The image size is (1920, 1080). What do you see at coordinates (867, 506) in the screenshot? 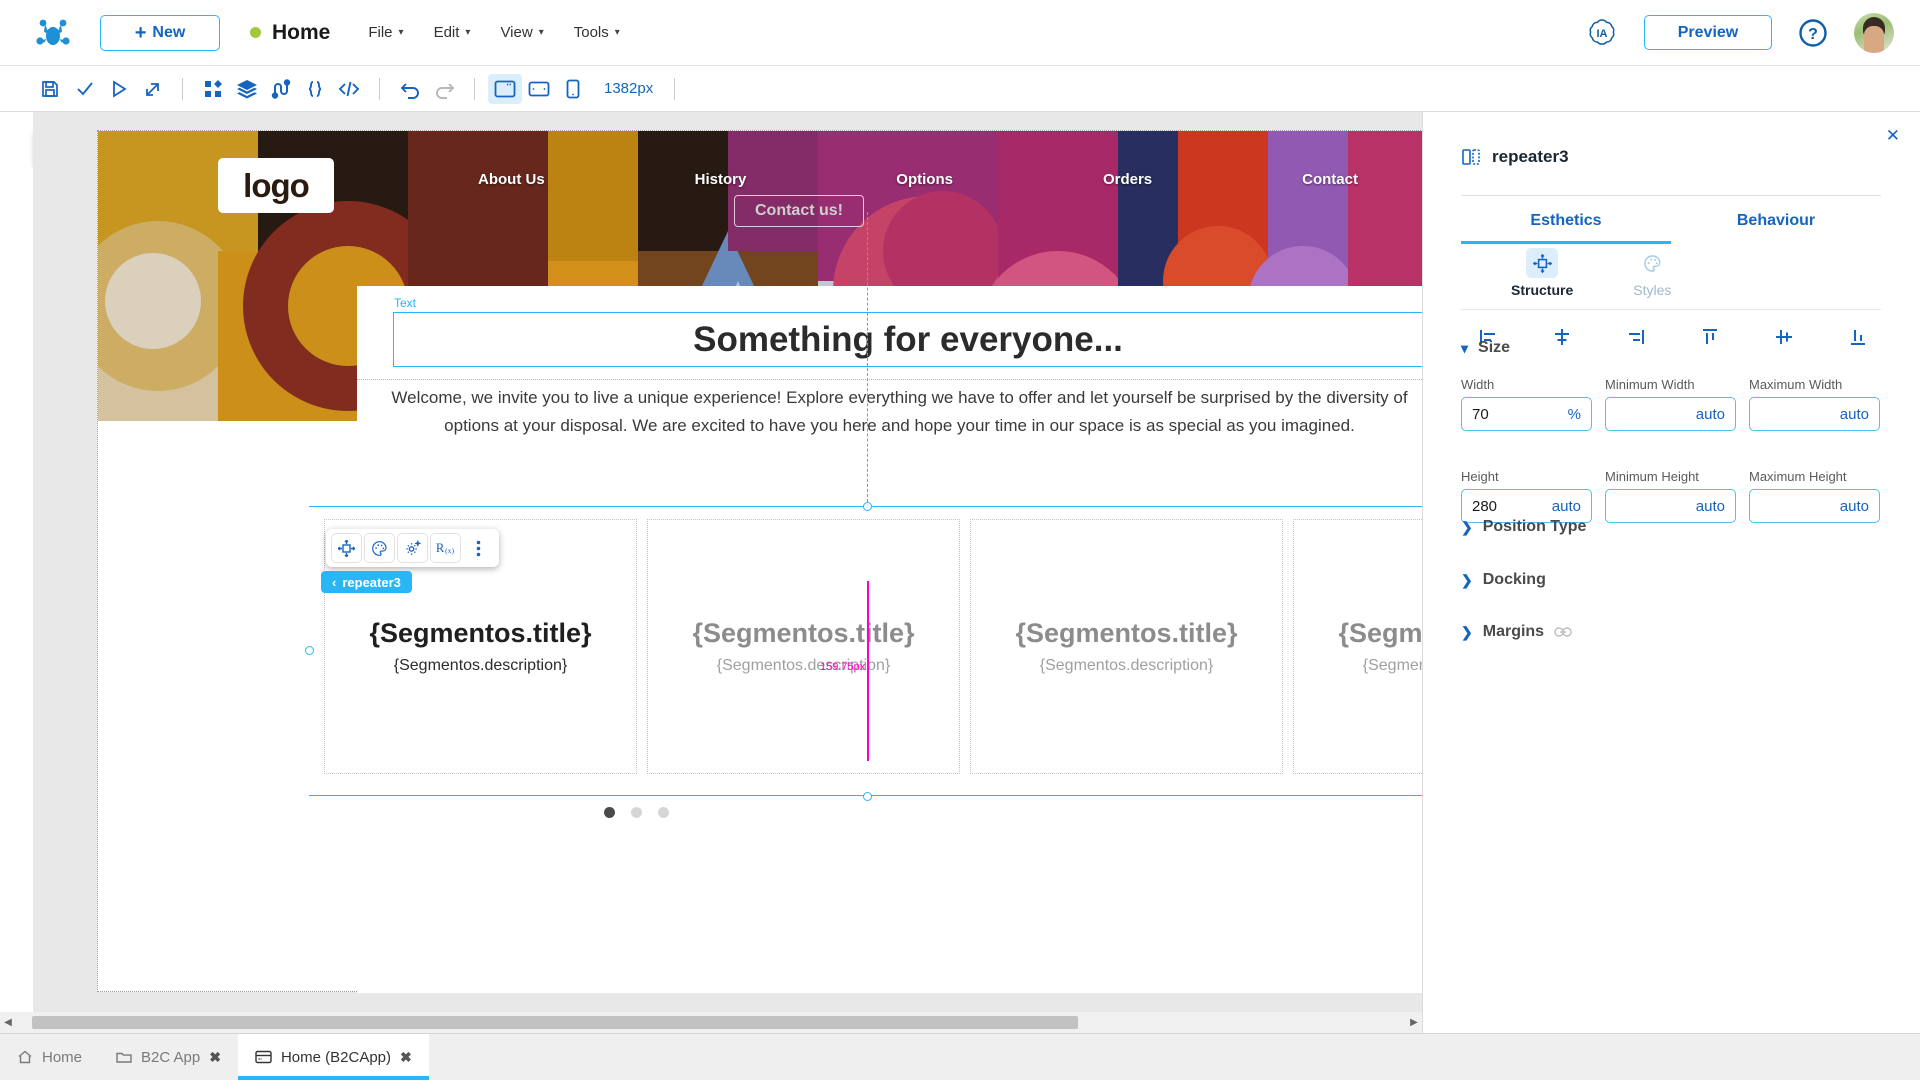
I see `selection-handle-top` at bounding box center [867, 506].